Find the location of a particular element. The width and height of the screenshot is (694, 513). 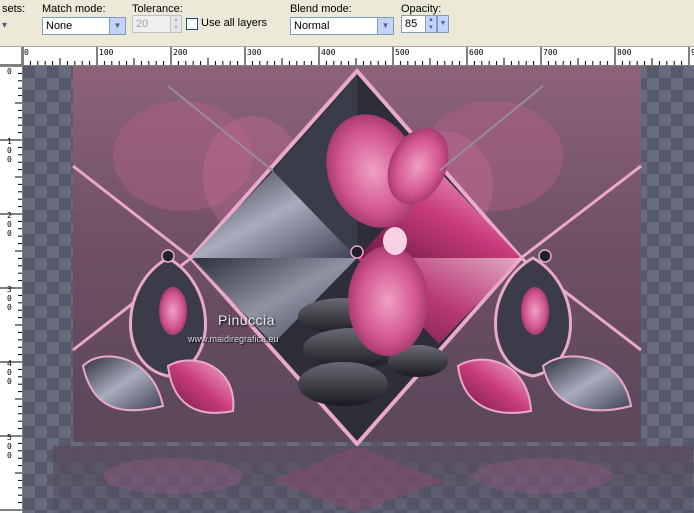

blend-mode-label: Blend mode: is located at coordinates (321, 9).